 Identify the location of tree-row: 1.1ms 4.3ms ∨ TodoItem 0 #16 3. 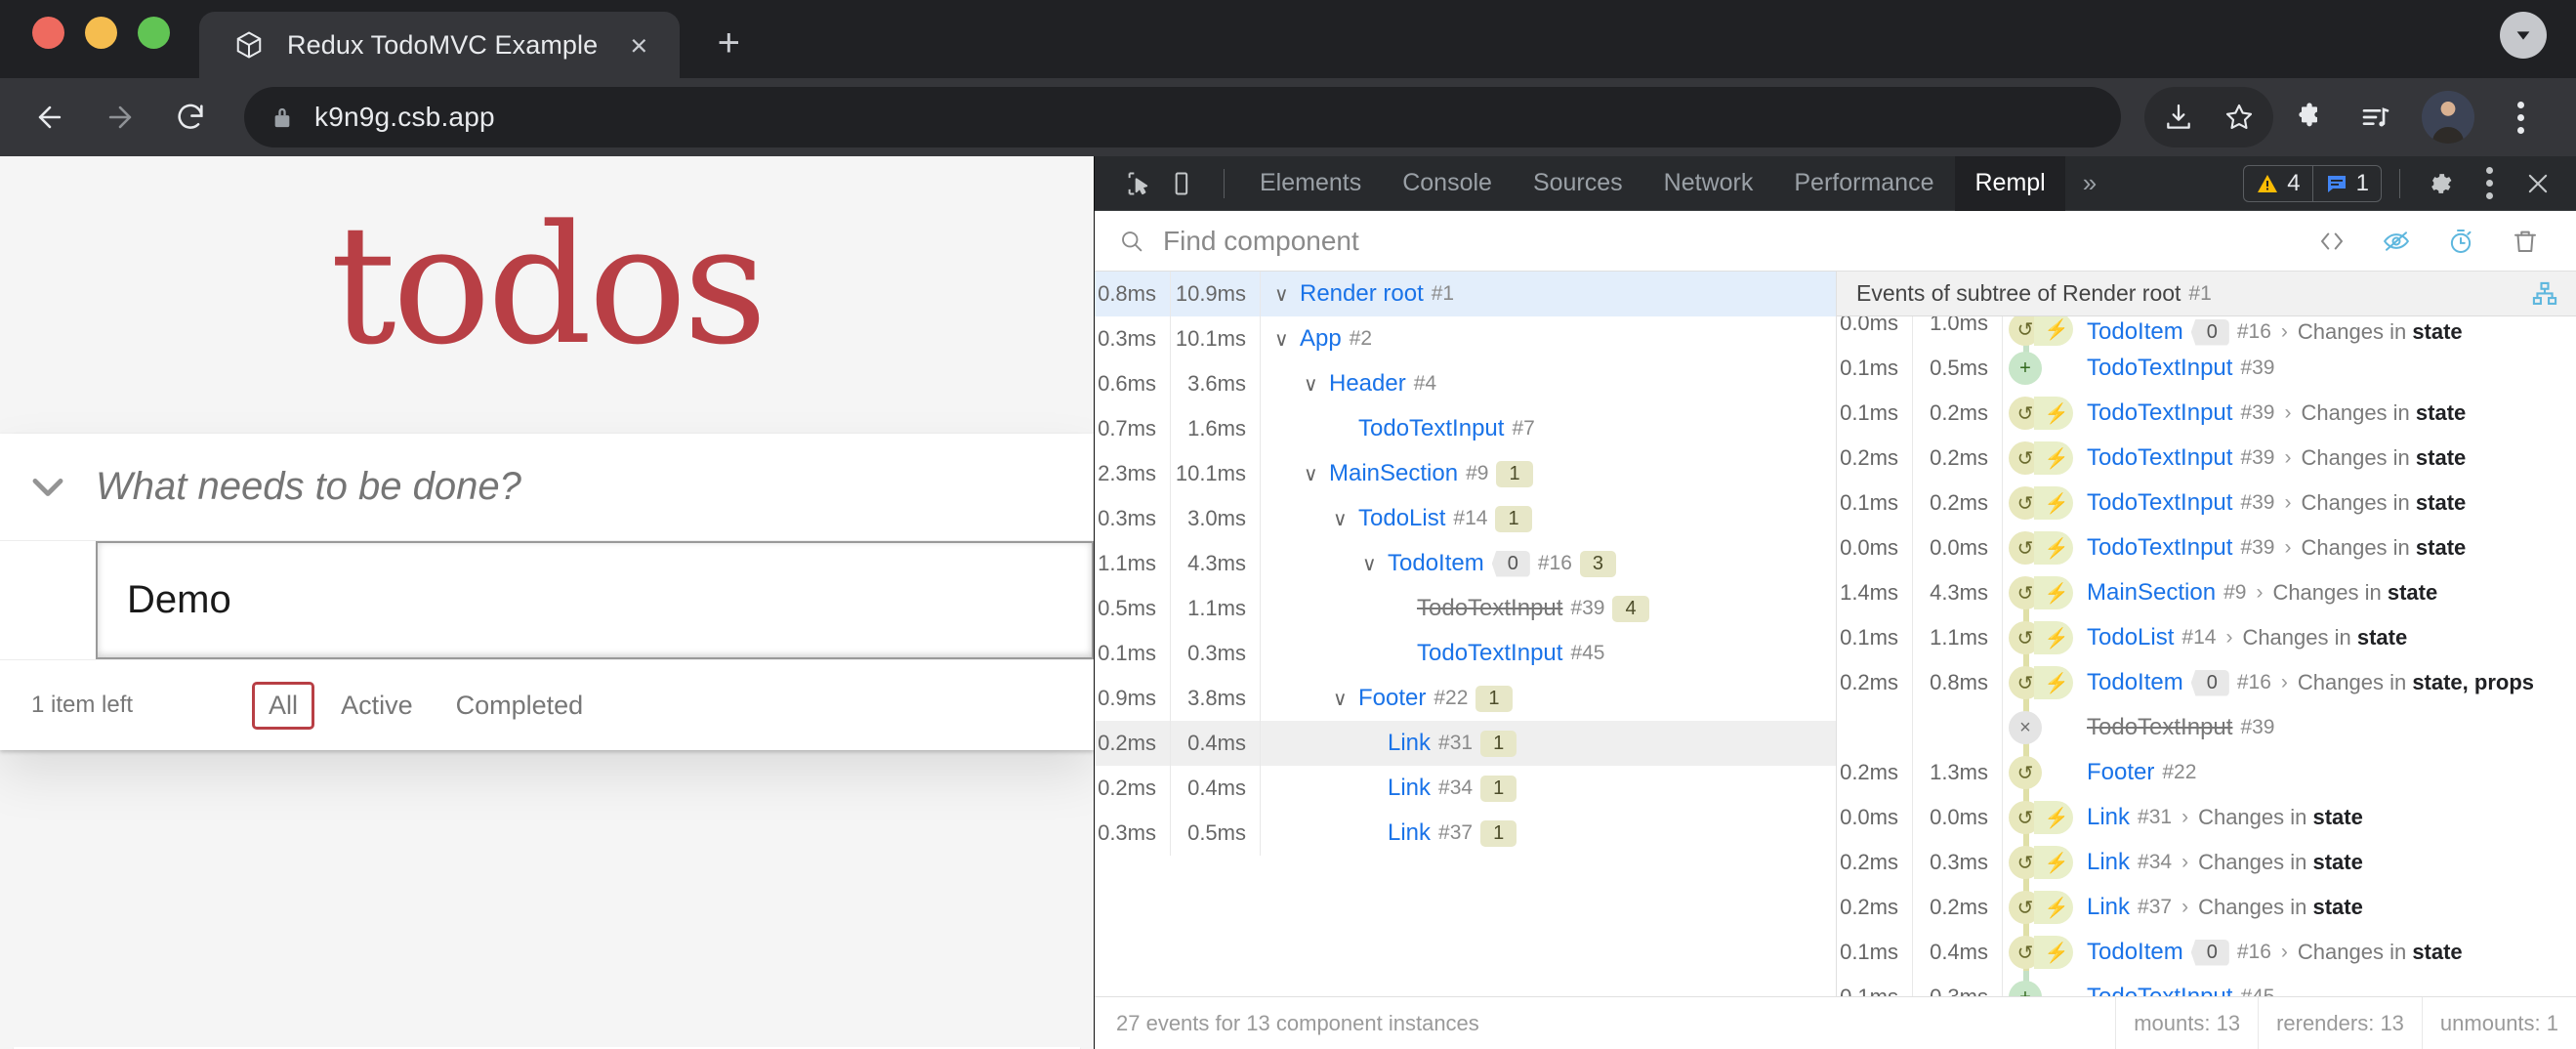
(1466, 563).